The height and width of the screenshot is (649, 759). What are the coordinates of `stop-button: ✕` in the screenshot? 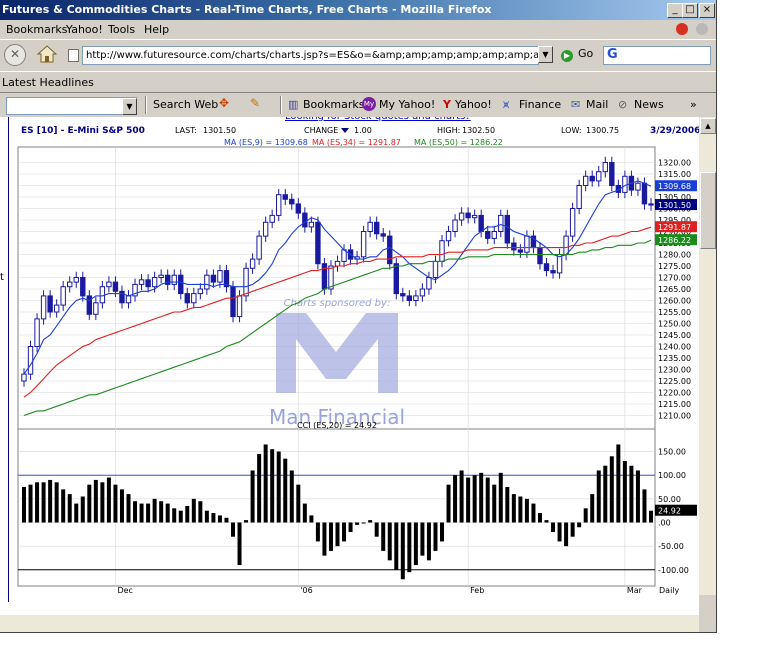 It's located at (15, 55).